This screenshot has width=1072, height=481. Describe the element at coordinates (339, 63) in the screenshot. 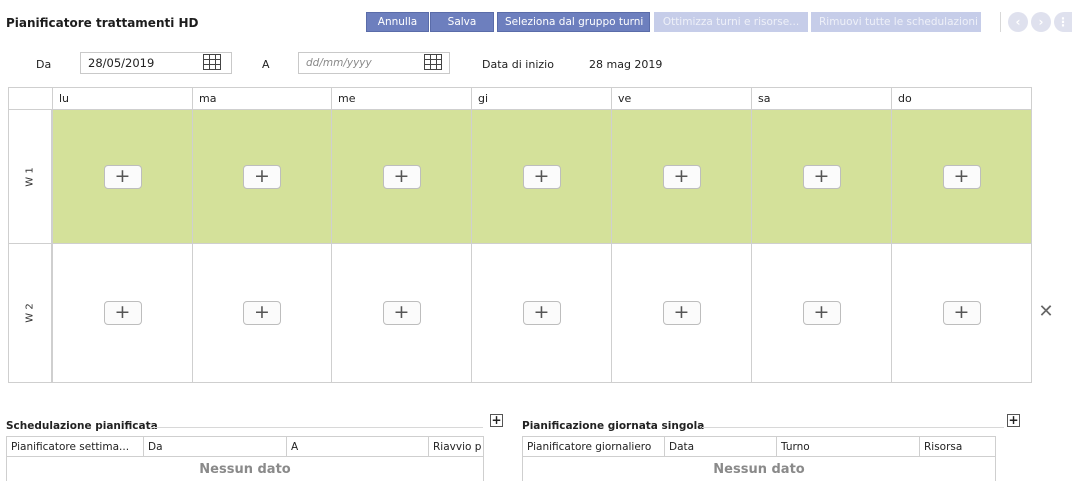

I see `to-date-placeholder: dd/mm/yyyy` at that location.